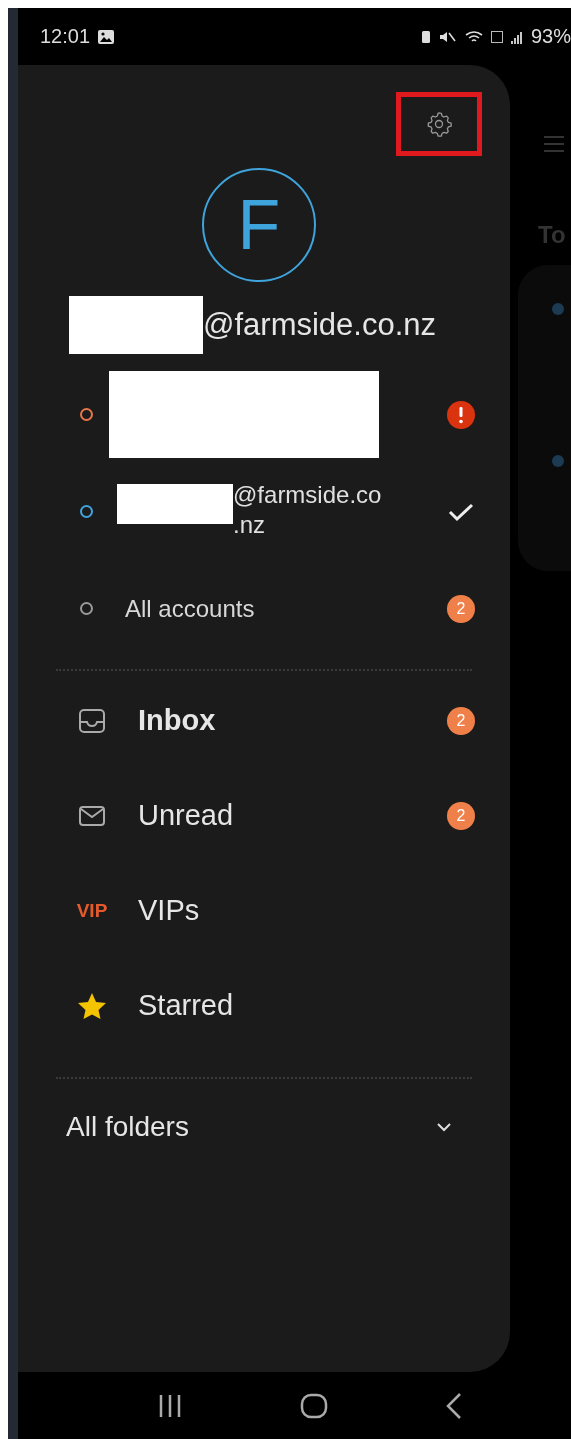 The height and width of the screenshot is (1439, 571). I want to click on folder-item: Inbox 2, so click(264, 720).